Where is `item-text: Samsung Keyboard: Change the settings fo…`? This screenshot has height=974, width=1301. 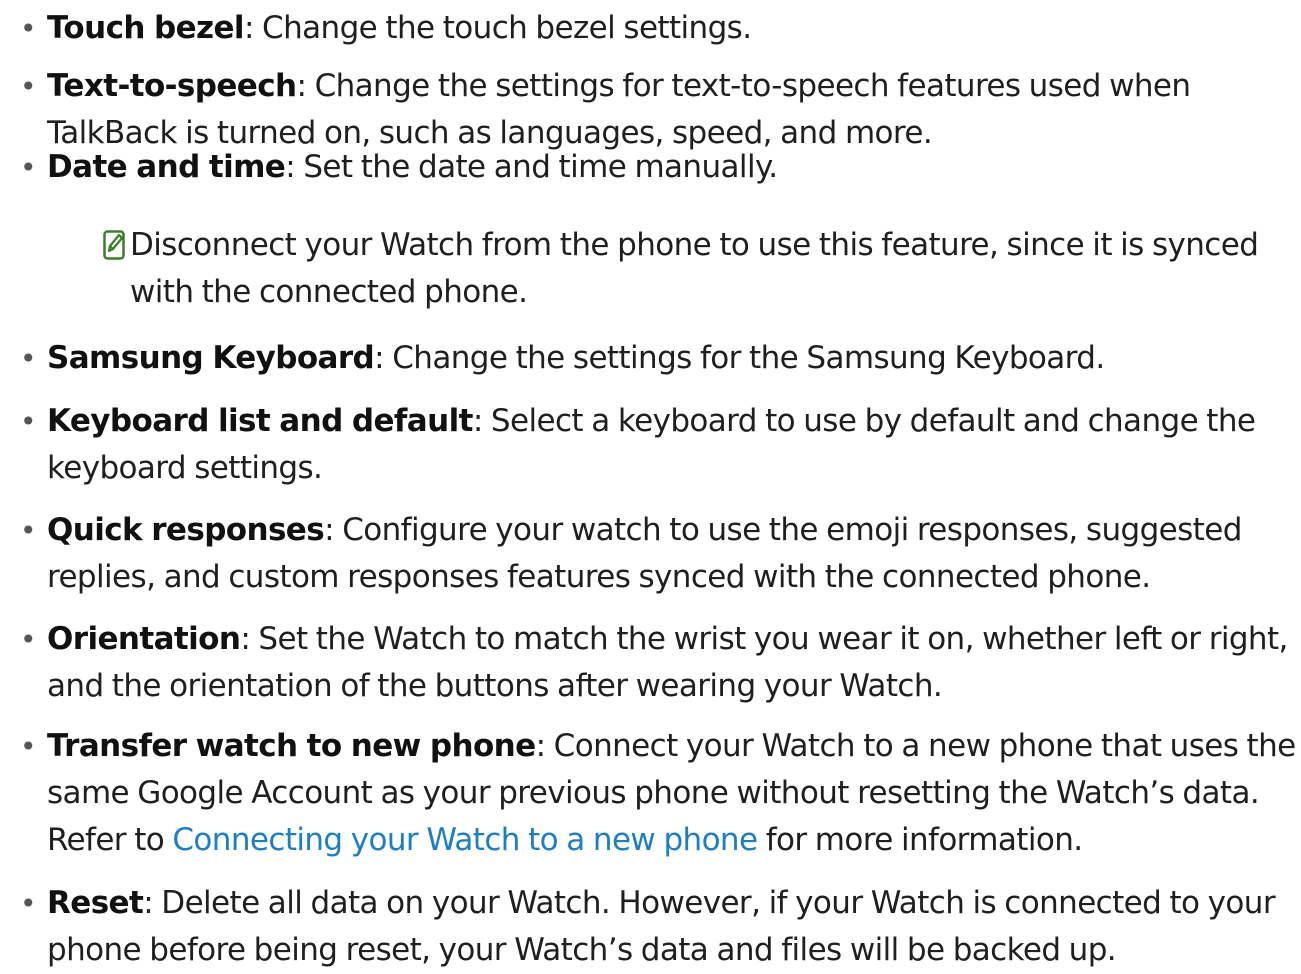 item-text: Samsung Keyboard: Change the settings fo… is located at coordinates (672, 358).